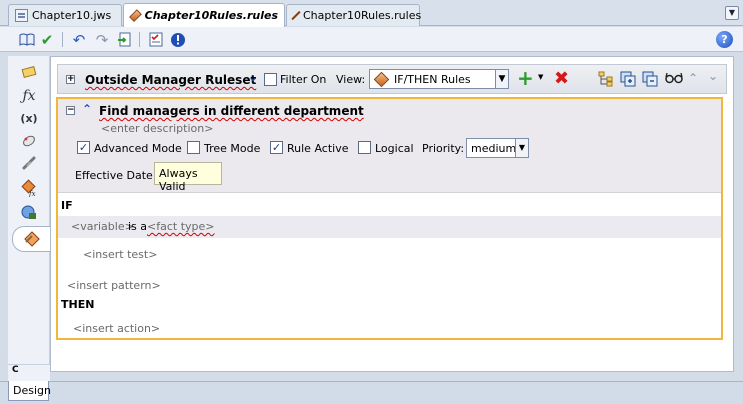 The width and height of the screenshot is (743, 404). What do you see at coordinates (494, 148) in the screenshot?
I see `priority-select-value: medium` at bounding box center [494, 148].